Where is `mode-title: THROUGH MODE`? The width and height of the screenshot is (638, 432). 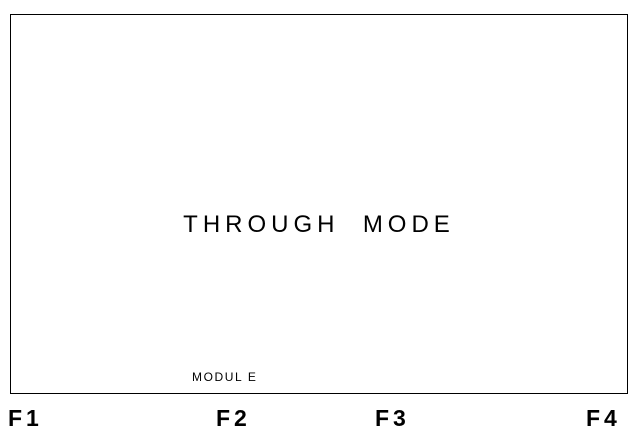
mode-title: THROUGH MODE is located at coordinates (319, 224).